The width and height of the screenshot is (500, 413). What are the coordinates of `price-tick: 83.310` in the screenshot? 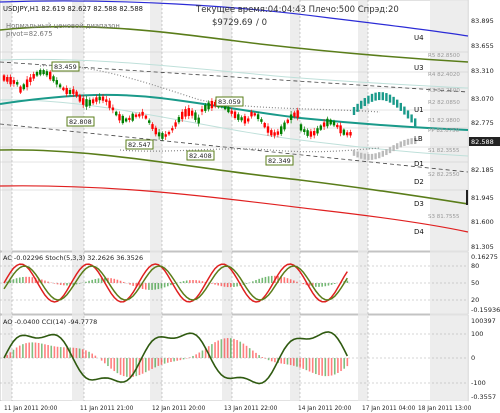 It's located at (482, 71).